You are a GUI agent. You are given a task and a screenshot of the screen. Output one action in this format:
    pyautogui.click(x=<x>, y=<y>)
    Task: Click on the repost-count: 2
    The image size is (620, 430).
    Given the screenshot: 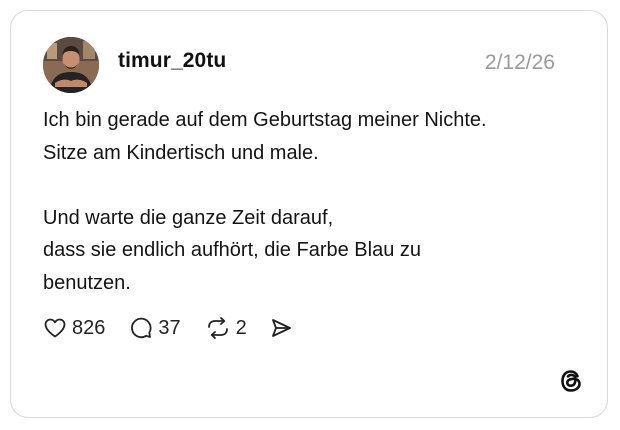 What is the action you would take?
    pyautogui.click(x=241, y=327)
    